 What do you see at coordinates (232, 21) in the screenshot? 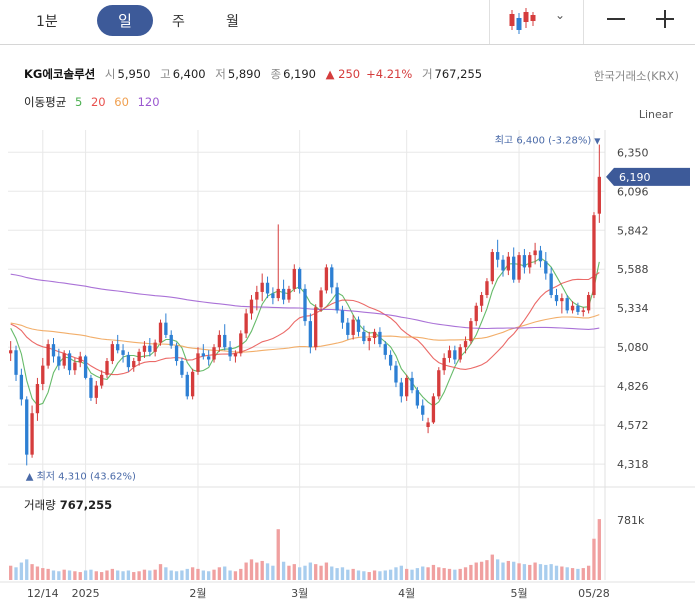
I see `tab-month: 월` at bounding box center [232, 21].